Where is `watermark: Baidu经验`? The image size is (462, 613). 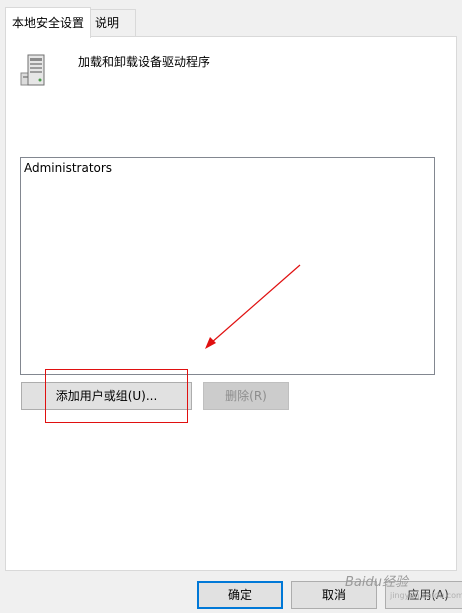
watermark: Baidu经验 is located at coordinates (376, 582).